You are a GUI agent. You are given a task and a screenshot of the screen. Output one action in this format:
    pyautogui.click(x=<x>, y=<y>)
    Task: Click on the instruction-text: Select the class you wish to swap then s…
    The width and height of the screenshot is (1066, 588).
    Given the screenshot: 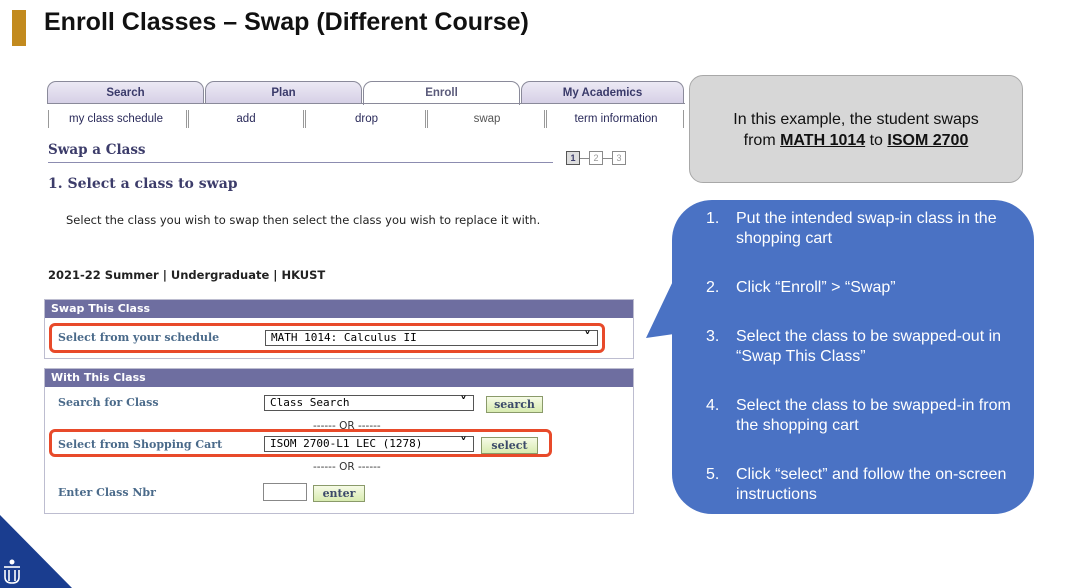 What is the action you would take?
    pyautogui.click(x=303, y=220)
    